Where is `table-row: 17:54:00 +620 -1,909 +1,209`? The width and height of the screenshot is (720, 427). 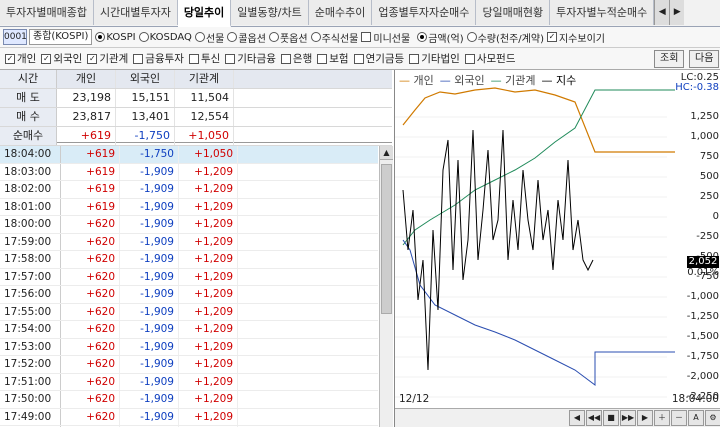
table-row: 17:54:00 +620 -1,909 +1,209 is located at coordinates (189, 330).